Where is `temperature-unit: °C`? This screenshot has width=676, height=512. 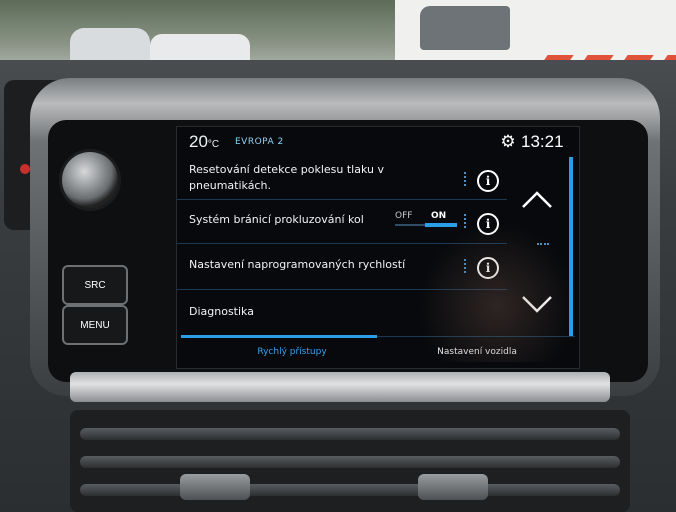 temperature-unit: °C is located at coordinates (213, 144).